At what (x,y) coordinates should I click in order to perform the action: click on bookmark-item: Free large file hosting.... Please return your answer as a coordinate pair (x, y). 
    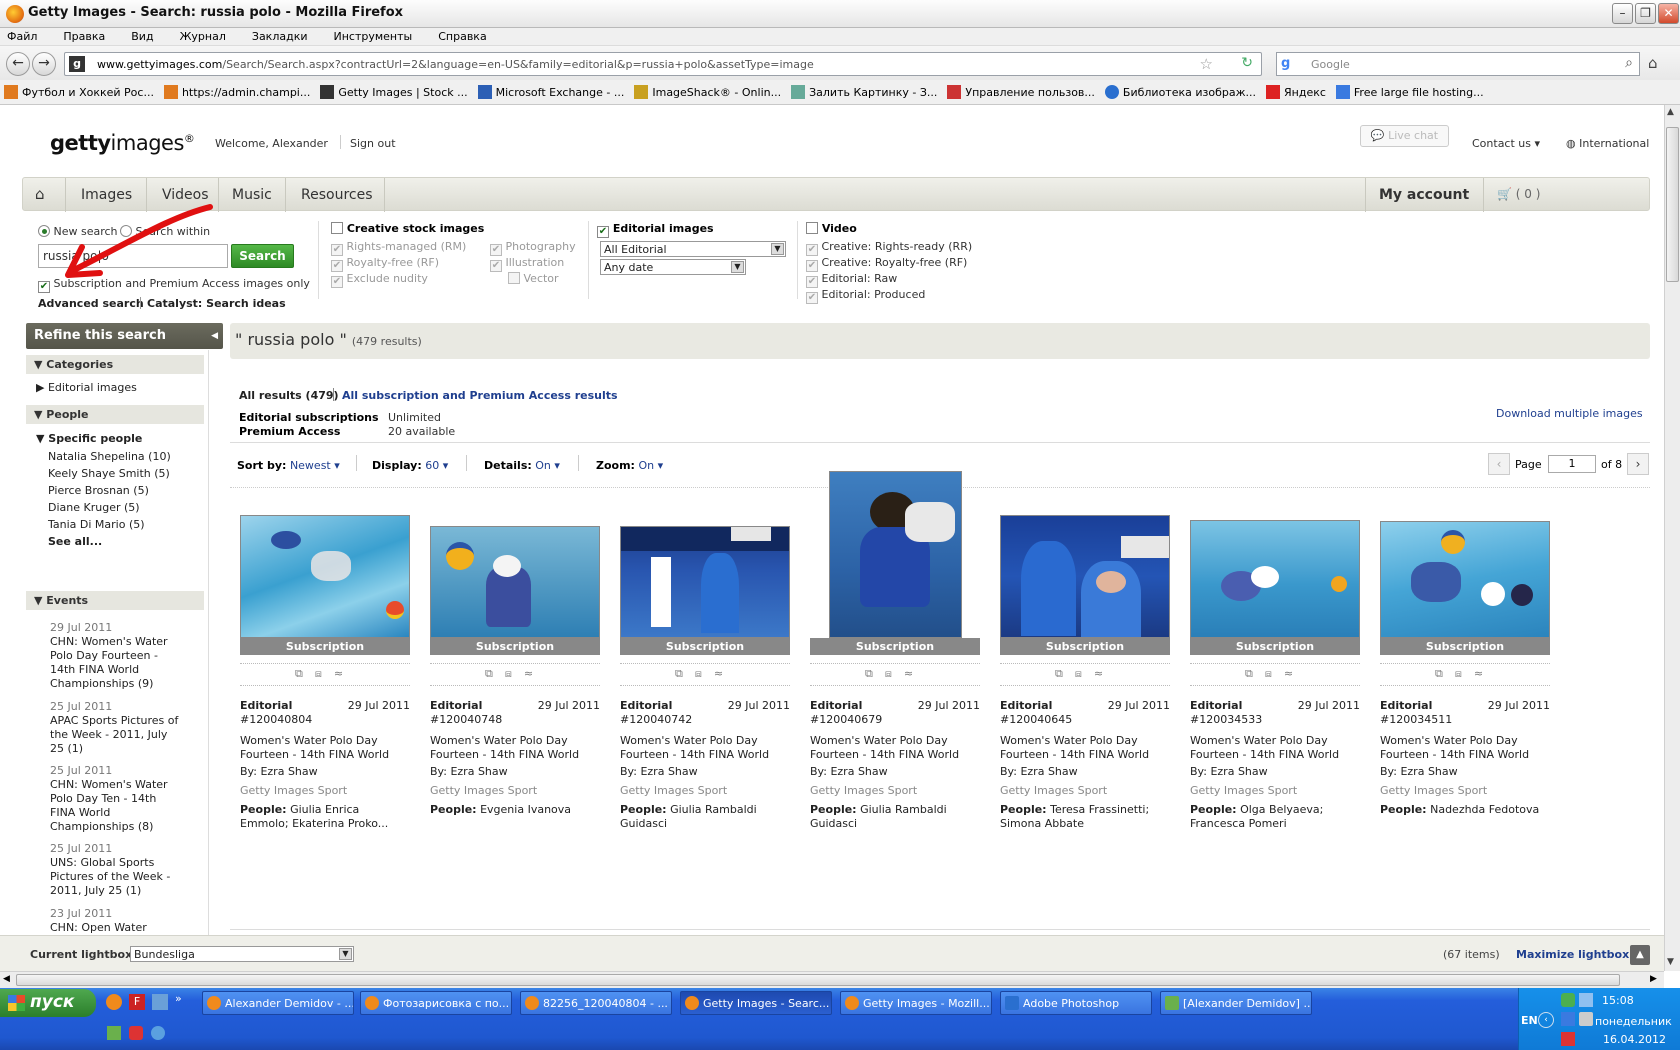
    Looking at the image, I should click on (1409, 92).